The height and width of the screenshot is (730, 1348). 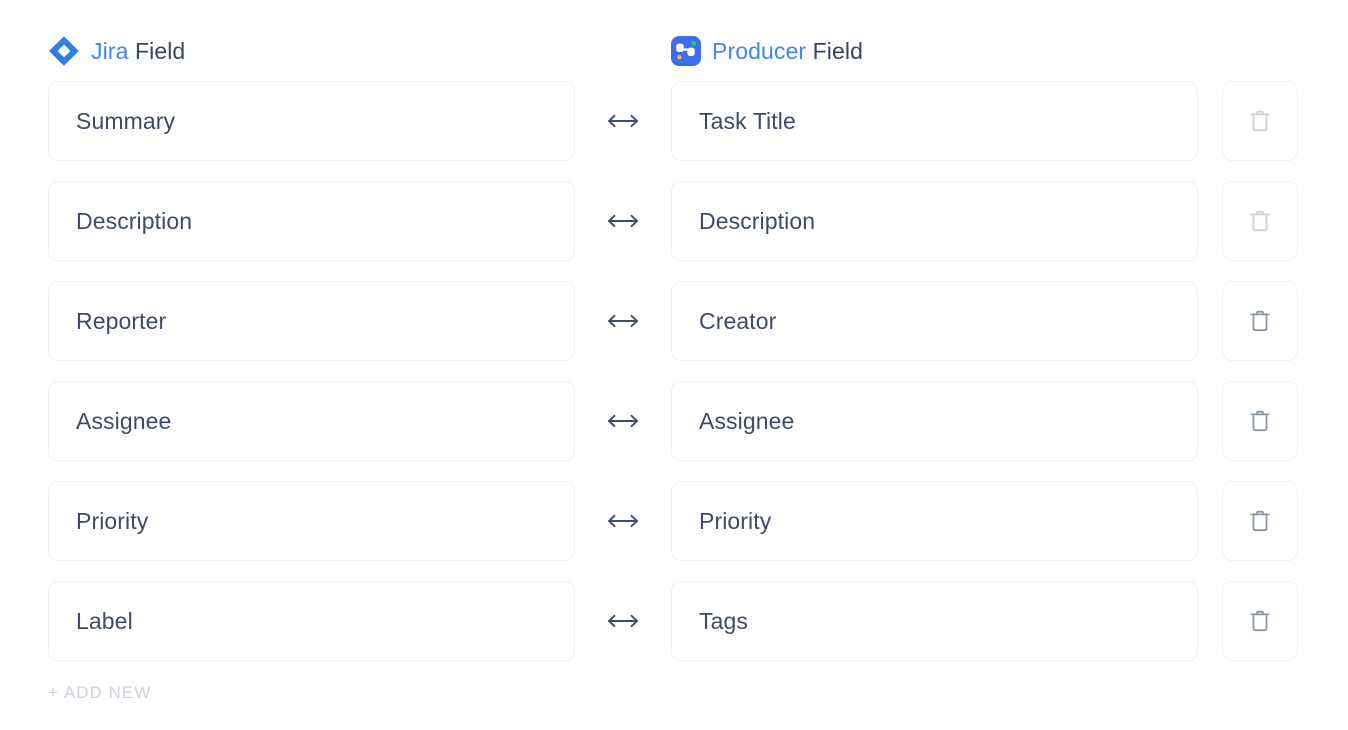 I want to click on field-mapping-row: Description Description, so click(x=674, y=221).